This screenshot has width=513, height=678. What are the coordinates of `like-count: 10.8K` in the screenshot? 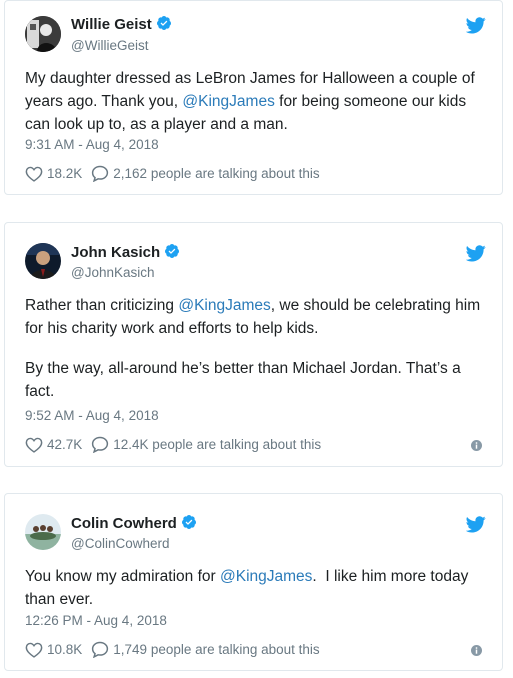 It's located at (65, 649).